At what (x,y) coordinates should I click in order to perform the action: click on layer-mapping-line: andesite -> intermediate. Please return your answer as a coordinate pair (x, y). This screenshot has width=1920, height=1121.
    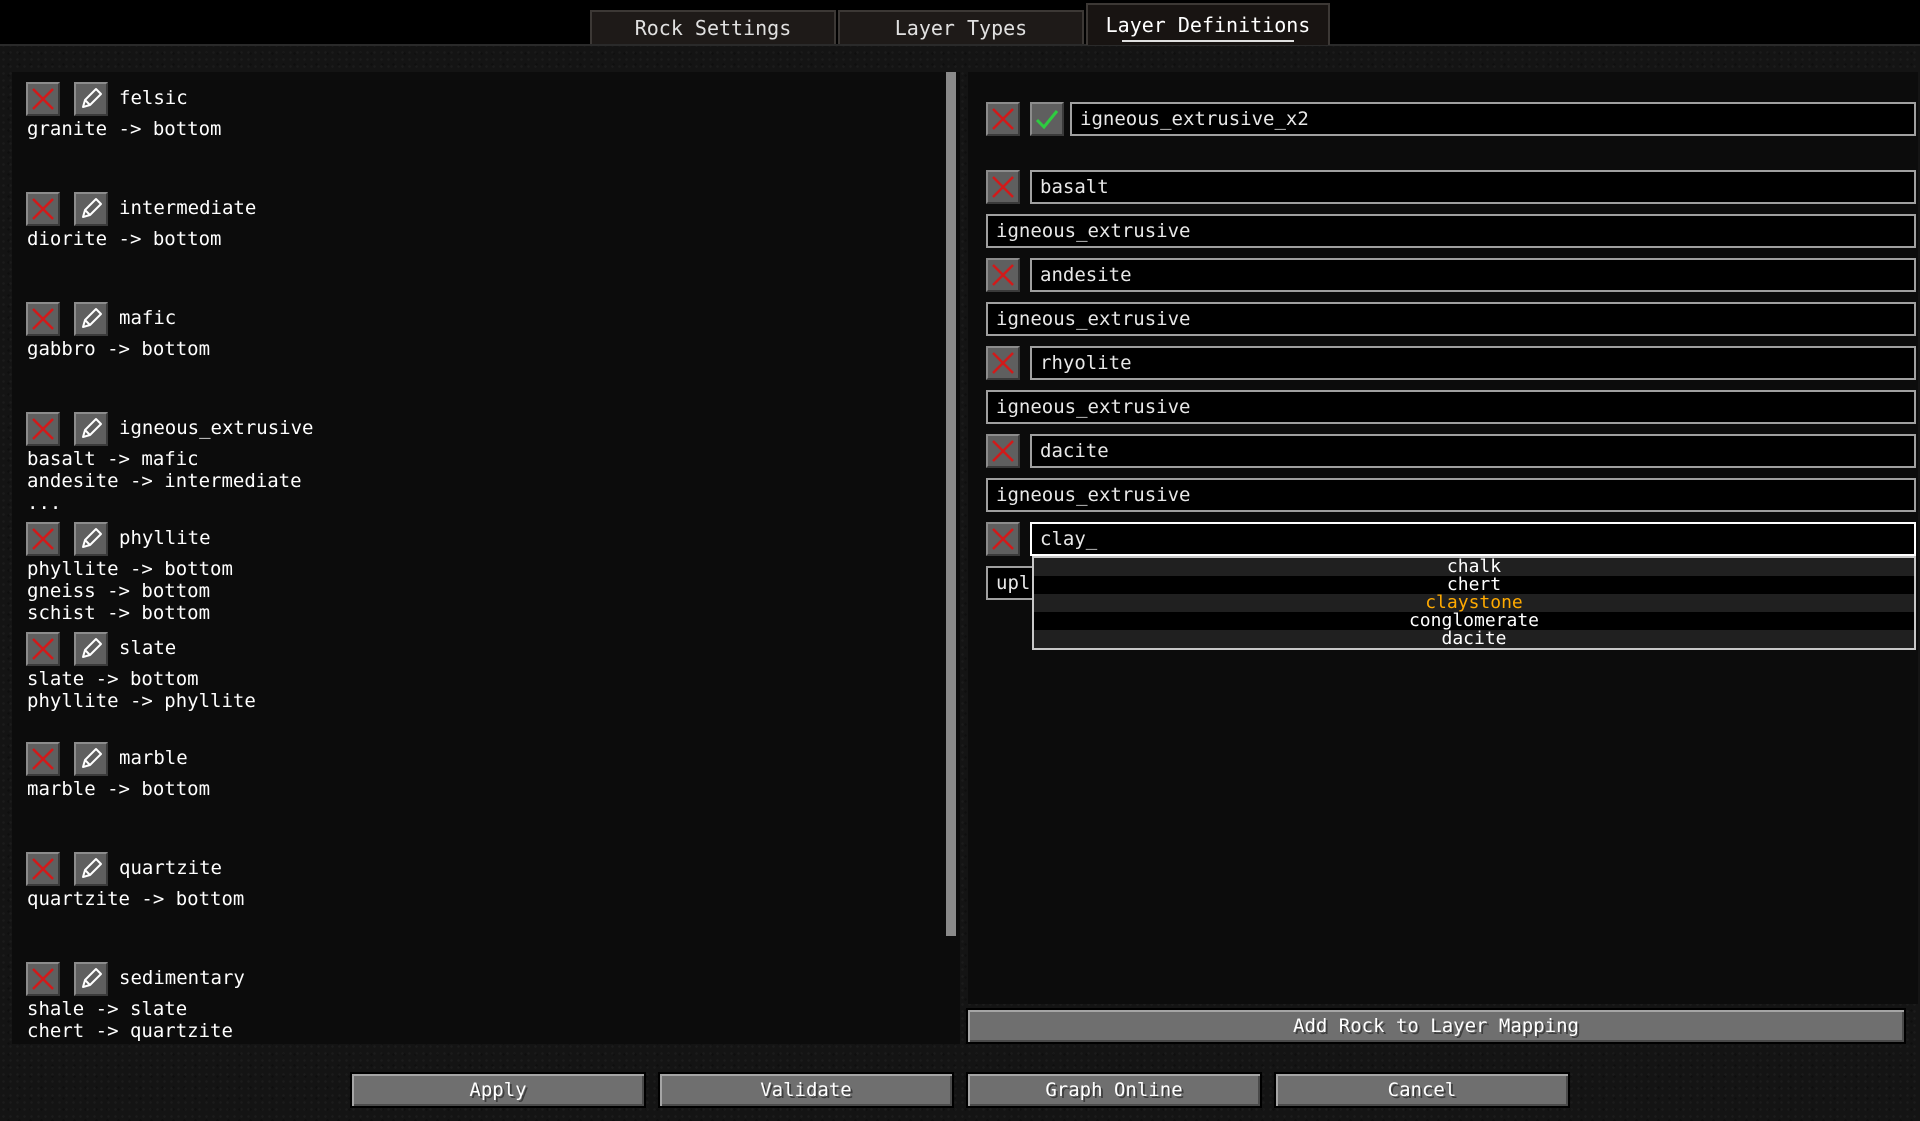
    Looking at the image, I should click on (164, 481).